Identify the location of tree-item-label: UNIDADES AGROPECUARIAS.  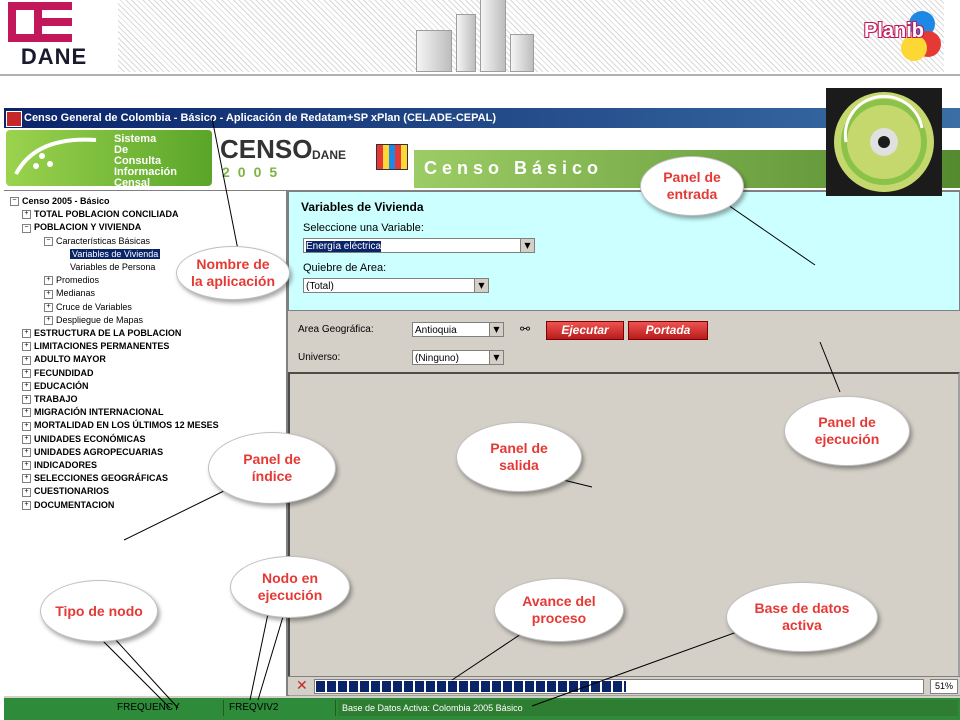
(99, 451).